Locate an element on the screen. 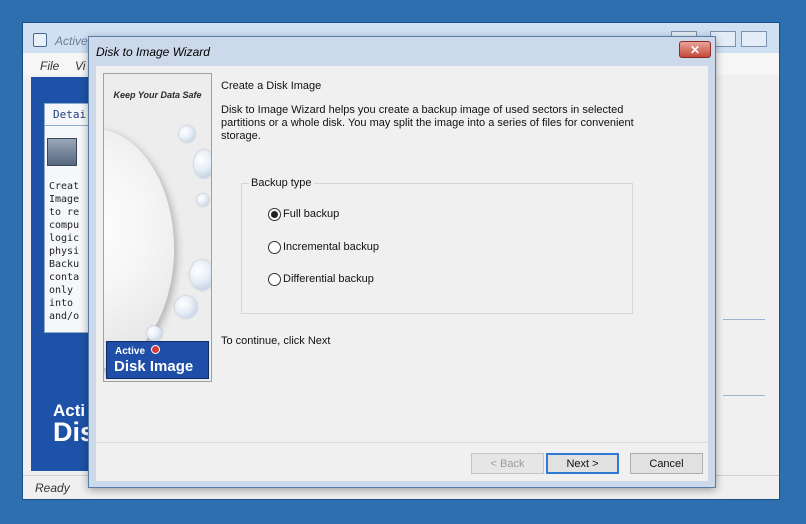 The image size is (806, 524). wizard-titlebar: Disk to Image Wizard ✕ is located at coordinates (402, 51).